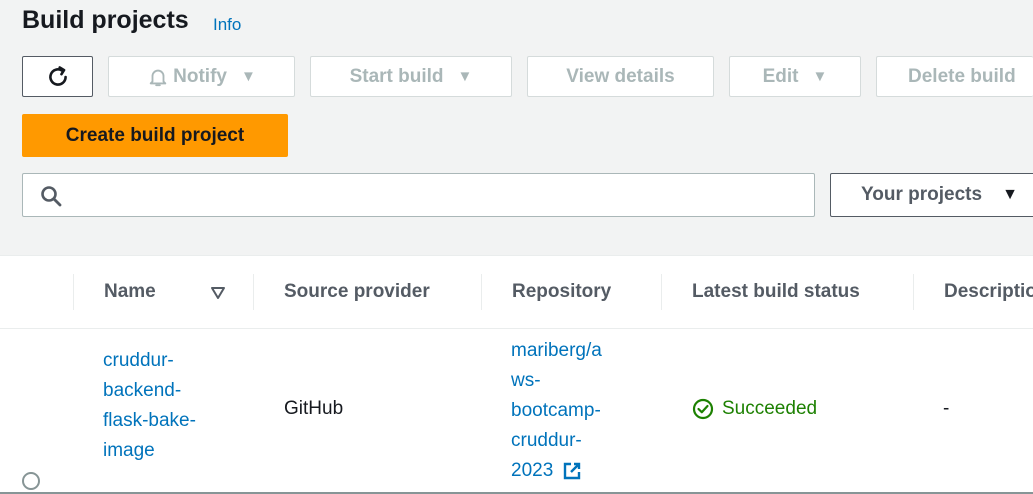  I want to click on edit-label: Edit, so click(780, 76).